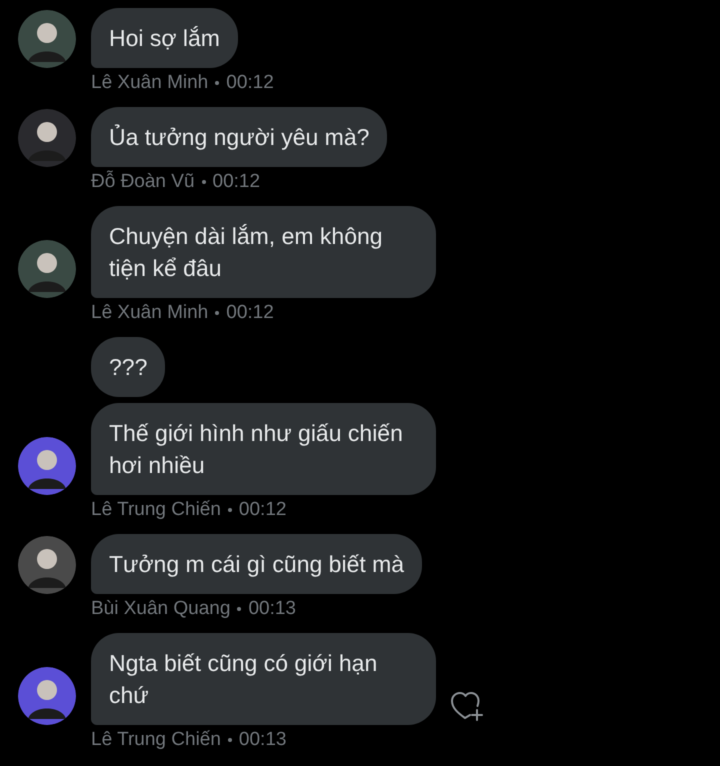 The image size is (720, 766). Describe the element at coordinates (128, 367) in the screenshot. I see `message-bubble: ???` at that location.